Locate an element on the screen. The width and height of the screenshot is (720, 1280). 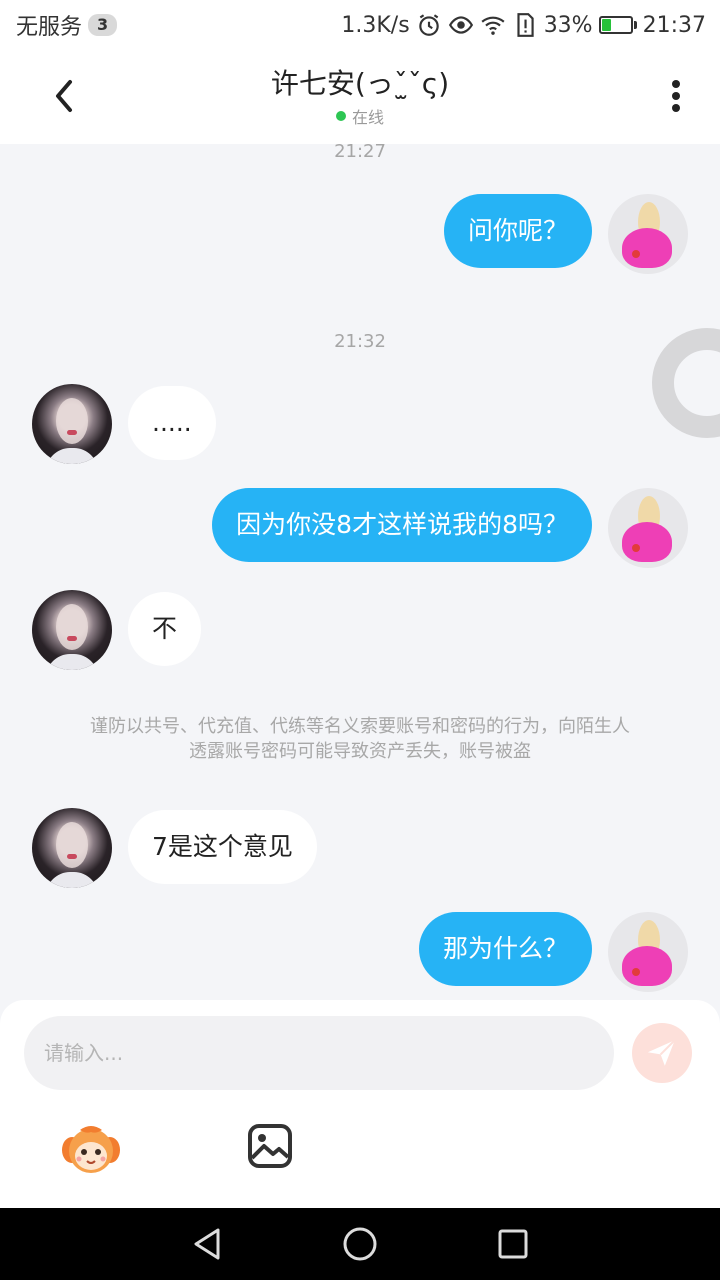
chevron-left-icon is located at coordinates (64, 96).